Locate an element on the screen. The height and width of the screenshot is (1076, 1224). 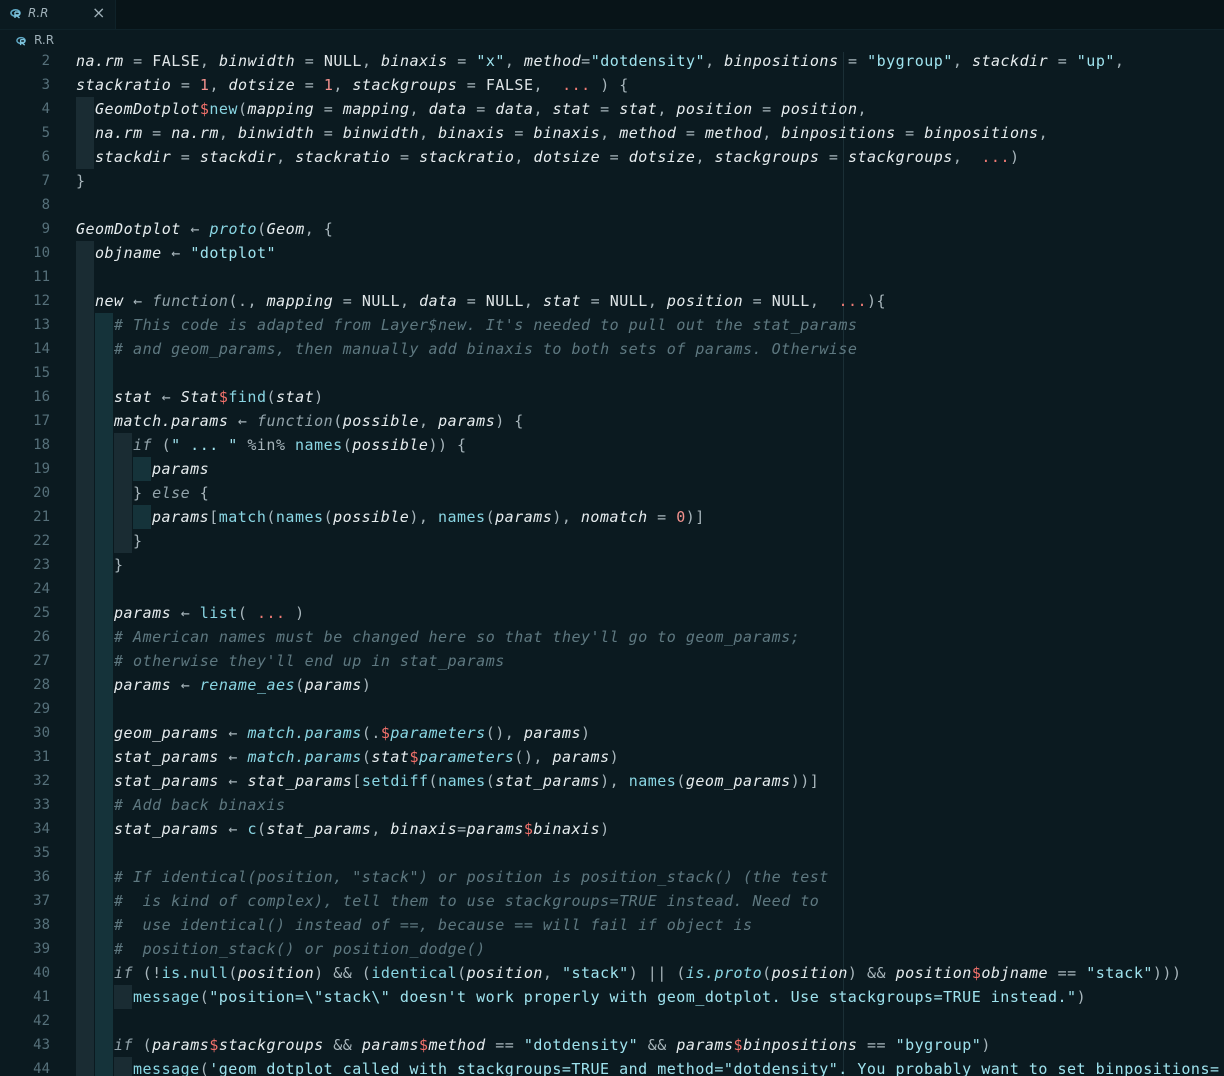
code-token: else is located at coordinates (171, 493).